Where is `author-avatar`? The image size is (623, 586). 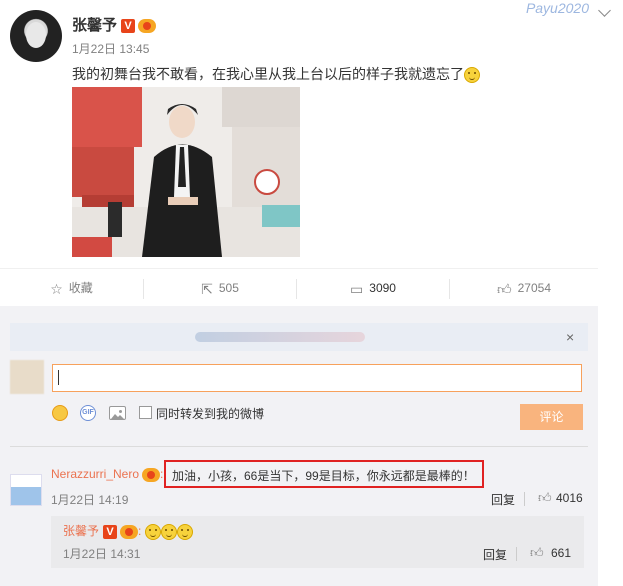 author-avatar is located at coordinates (36, 36).